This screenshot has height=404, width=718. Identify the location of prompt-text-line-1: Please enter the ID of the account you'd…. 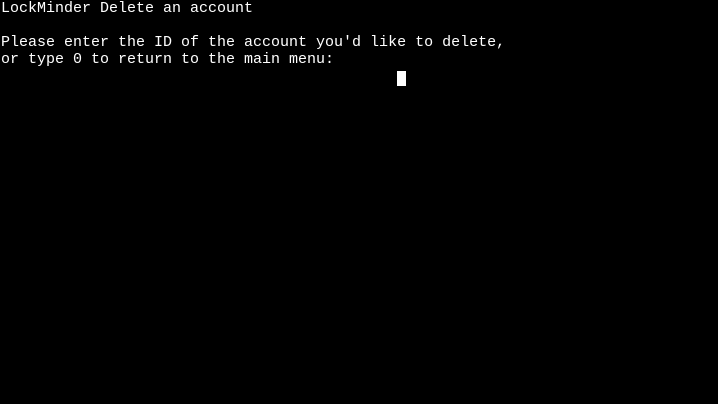
(253, 42).